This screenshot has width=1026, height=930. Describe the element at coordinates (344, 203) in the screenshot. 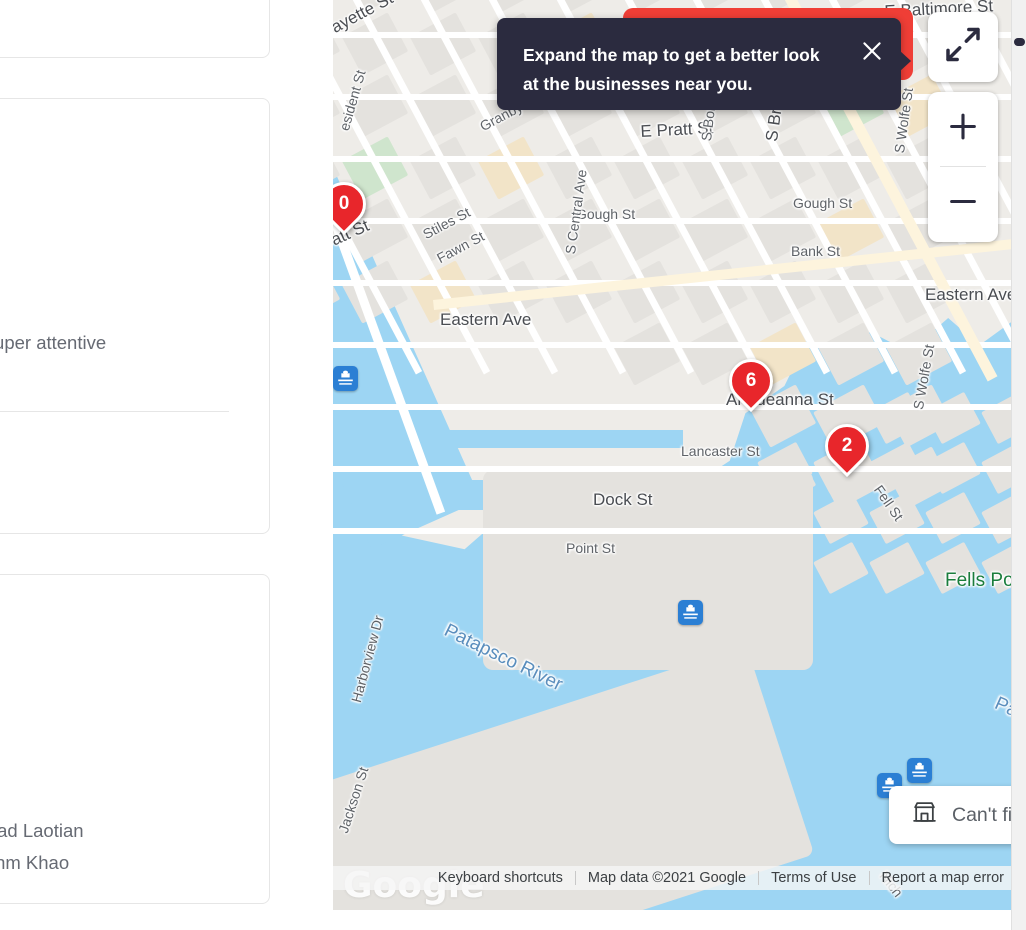

I see `marker-count: 0` at that location.